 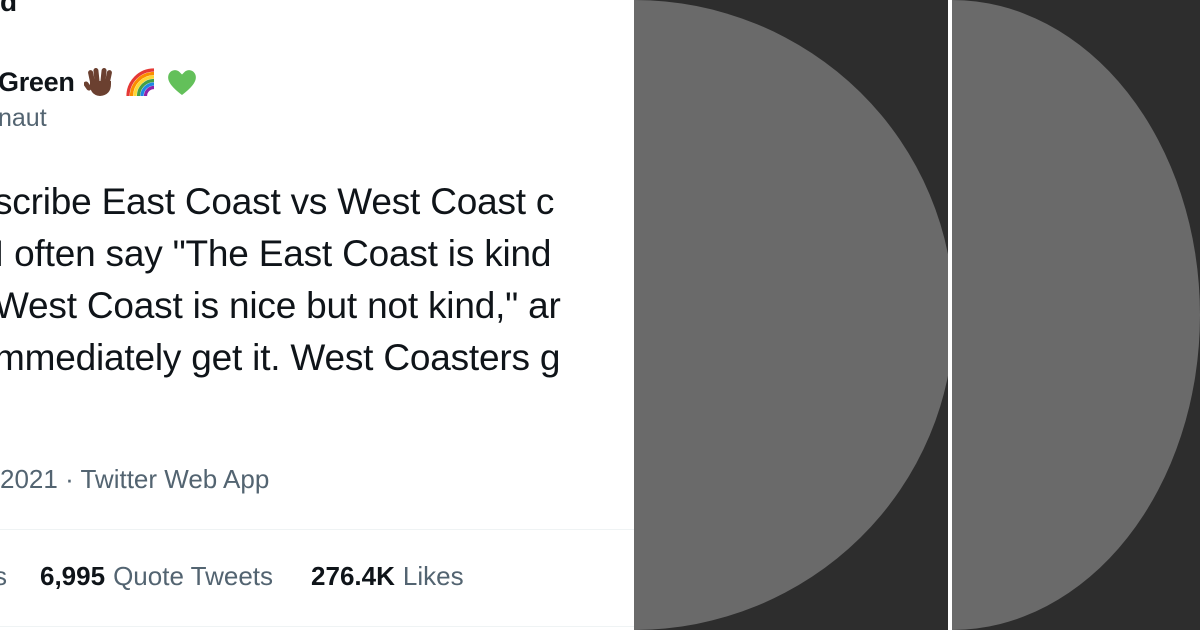 What do you see at coordinates (14, 576) in the screenshot?
I see `retweets-stat: s` at bounding box center [14, 576].